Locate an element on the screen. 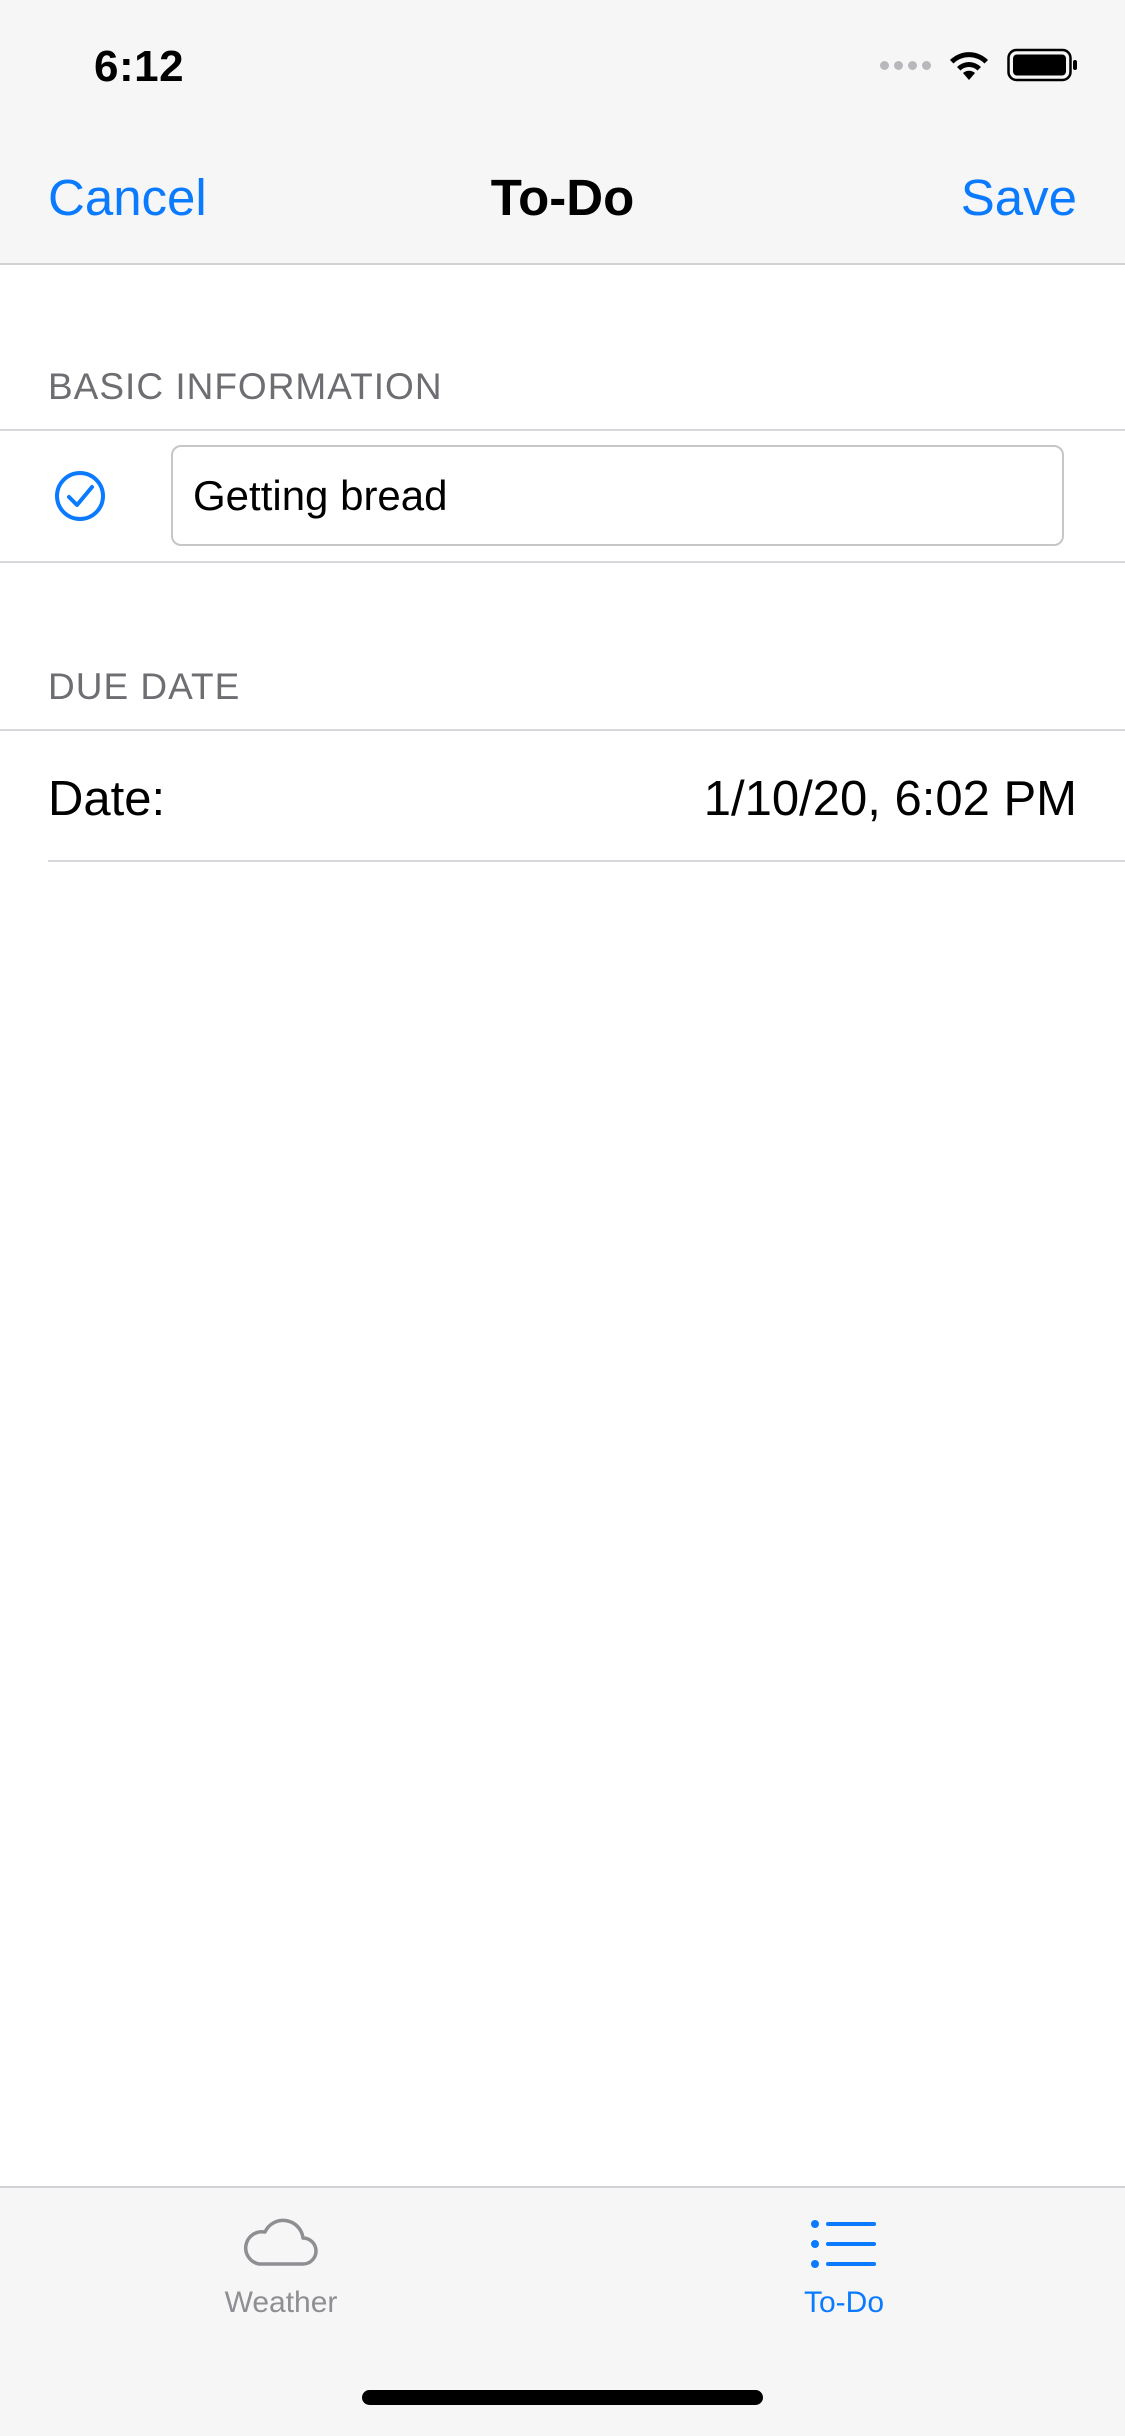  wifi-icon is located at coordinates (969, 66).